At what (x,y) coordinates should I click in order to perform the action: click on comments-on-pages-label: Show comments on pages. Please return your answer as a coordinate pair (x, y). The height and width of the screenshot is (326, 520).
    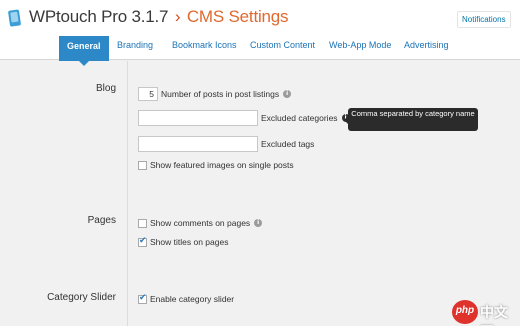
    Looking at the image, I should click on (200, 223).